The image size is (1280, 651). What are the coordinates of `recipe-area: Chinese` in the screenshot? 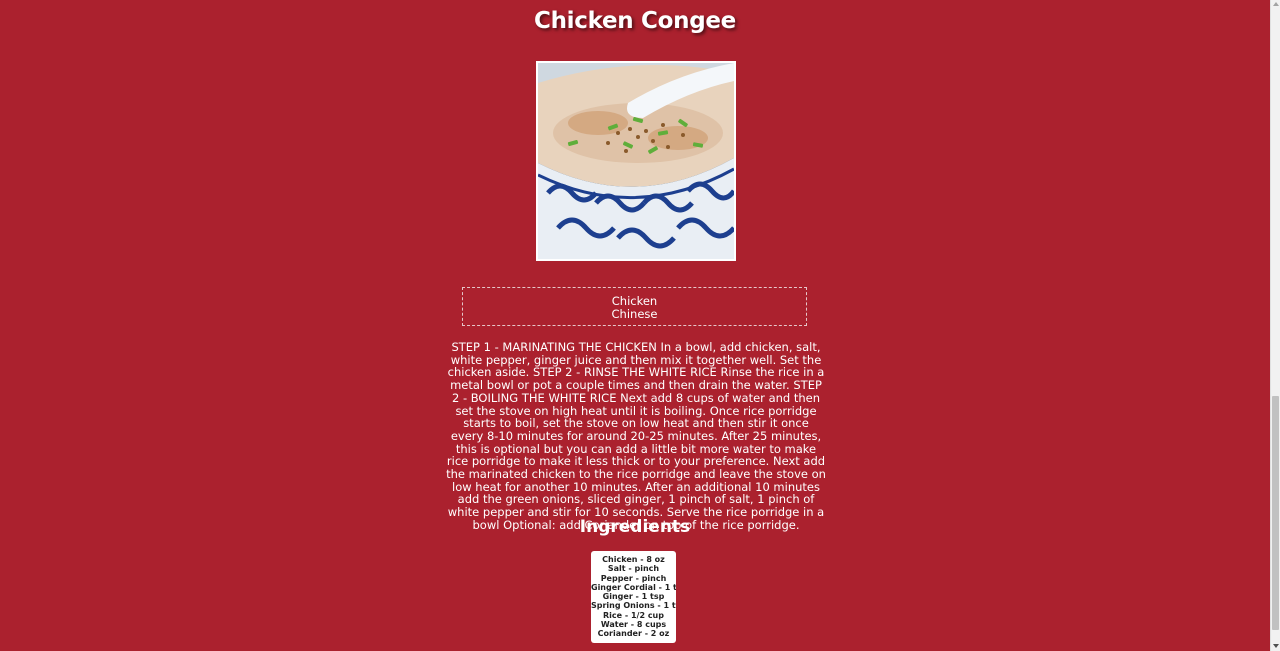 It's located at (634, 314).